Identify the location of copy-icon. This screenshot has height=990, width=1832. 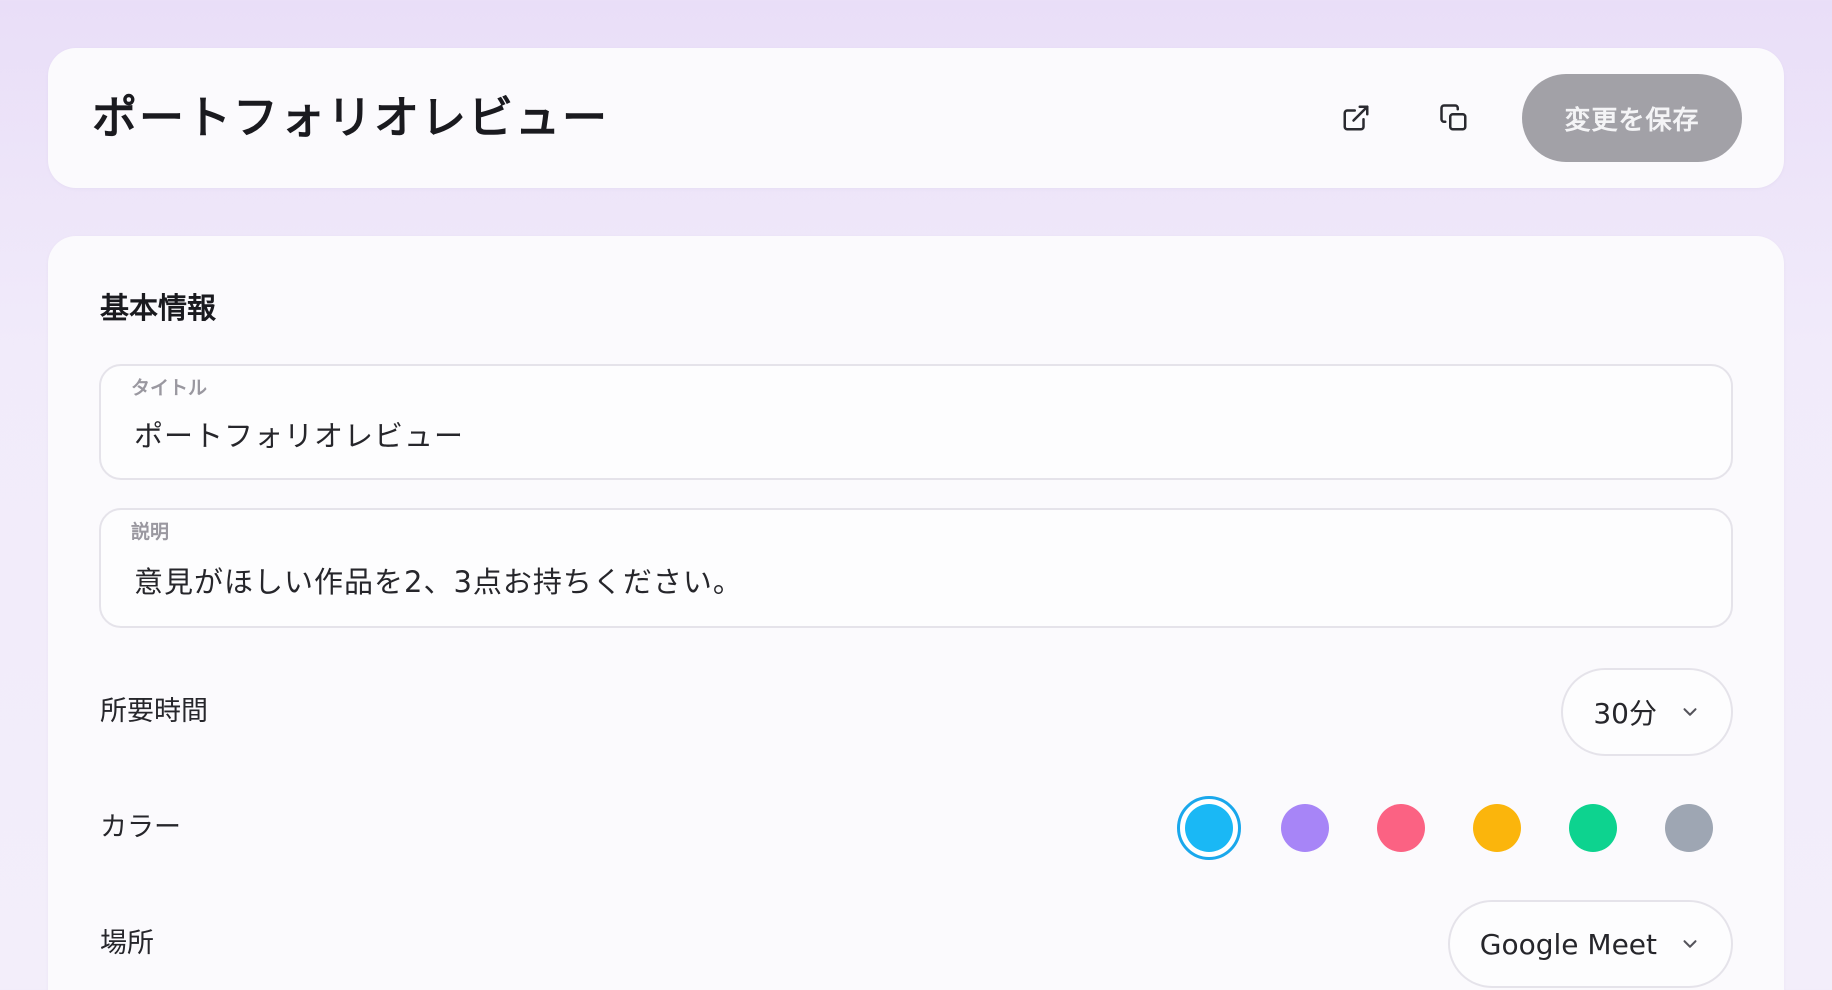
(1453, 117).